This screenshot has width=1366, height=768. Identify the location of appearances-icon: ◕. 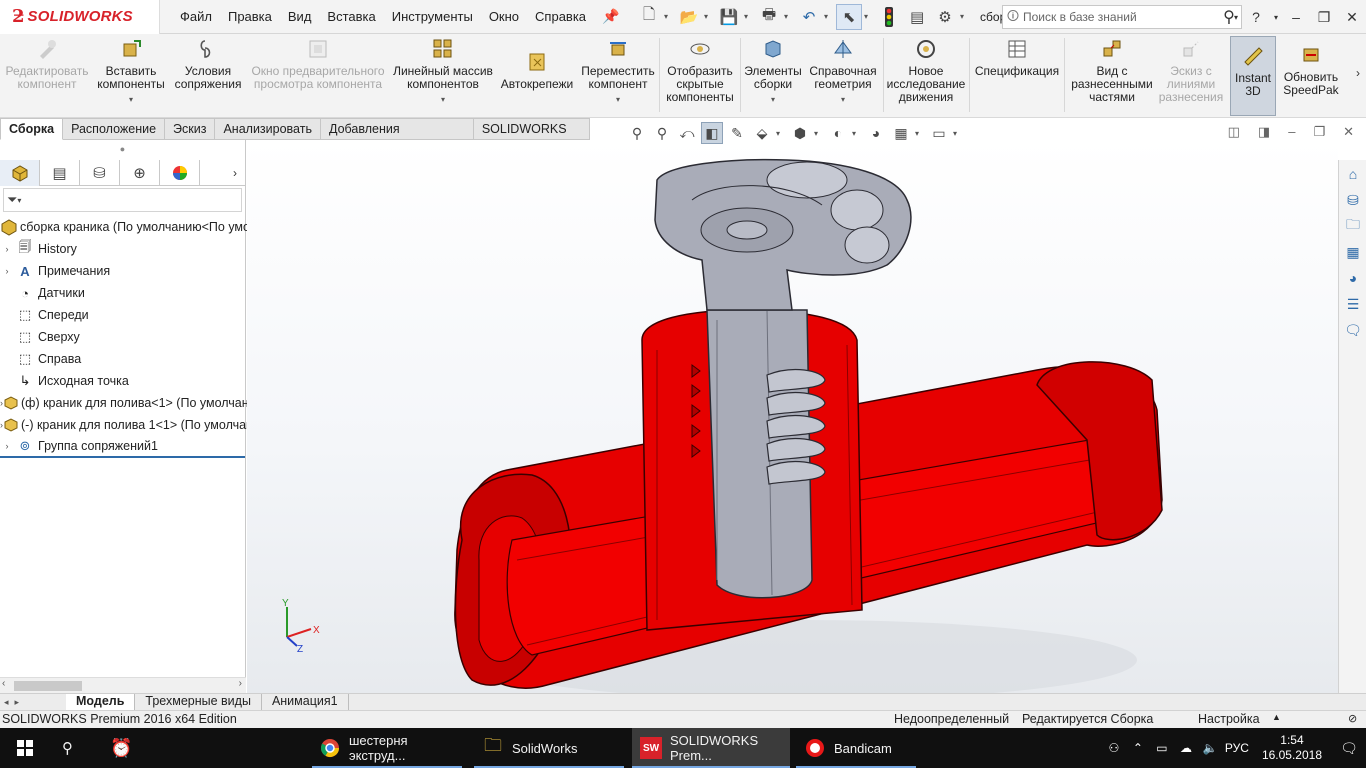
(1353, 278).